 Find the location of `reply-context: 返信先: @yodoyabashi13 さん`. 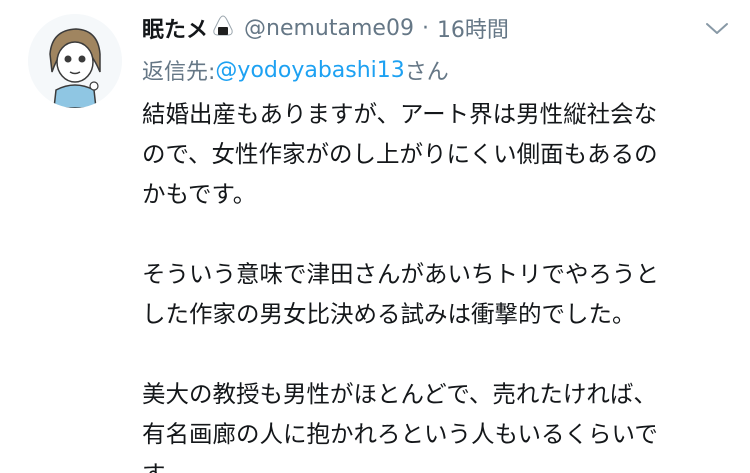

reply-context: 返信先: @yodoyabashi13 さん is located at coordinates (437, 70).